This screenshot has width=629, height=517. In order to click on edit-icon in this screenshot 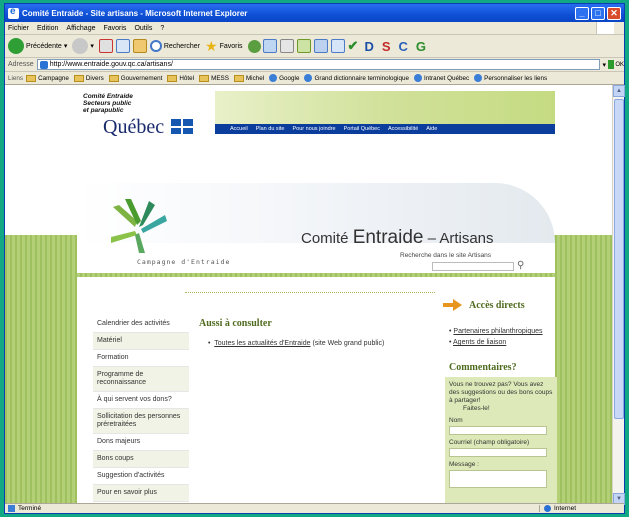, I will do `click(303, 46)`.